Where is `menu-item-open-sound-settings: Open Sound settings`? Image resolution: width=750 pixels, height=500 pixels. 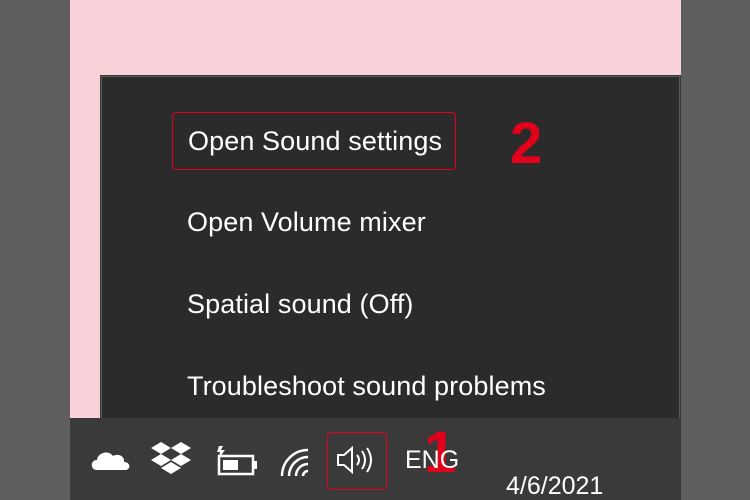
menu-item-open-sound-settings: Open Sound settings is located at coordinates (314, 141).